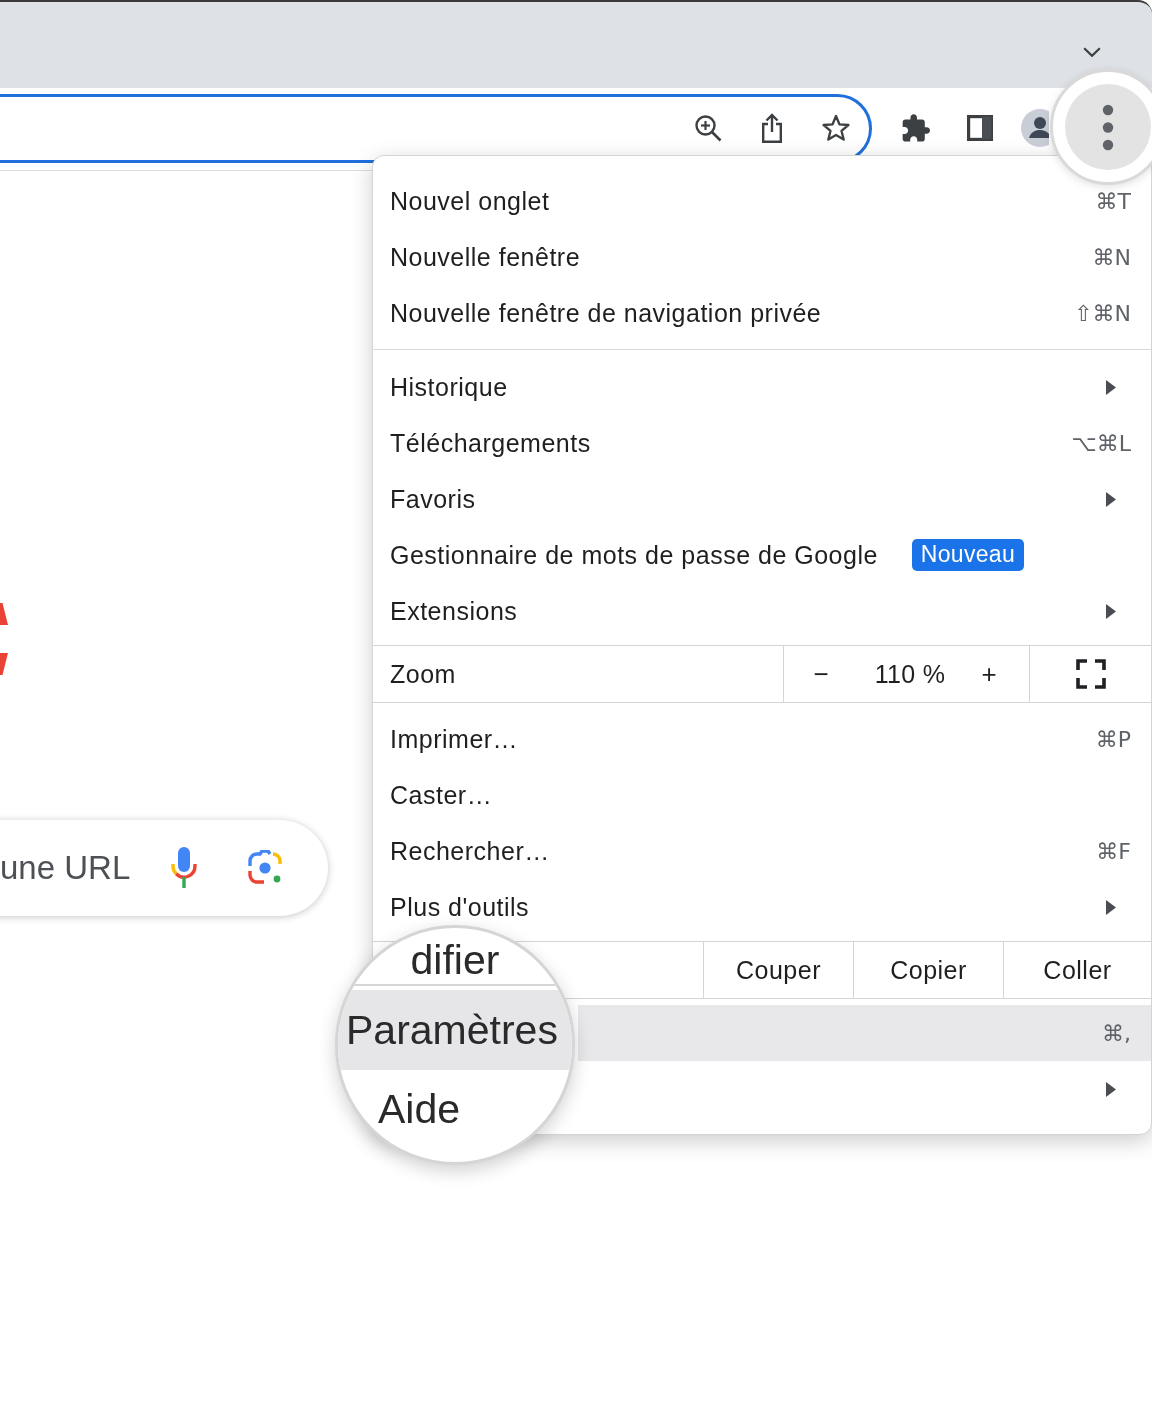 The height and width of the screenshot is (1404, 1152). Describe the element at coordinates (4, 639) in the screenshot. I see `logo-fragment-icon` at that location.